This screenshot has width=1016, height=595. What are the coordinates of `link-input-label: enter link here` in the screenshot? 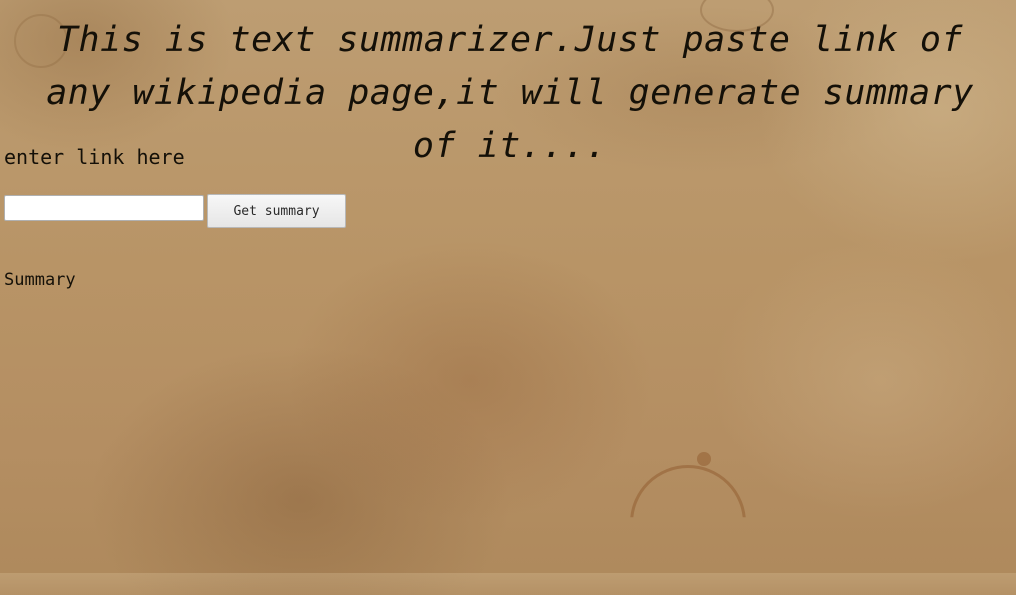 It's located at (94, 157).